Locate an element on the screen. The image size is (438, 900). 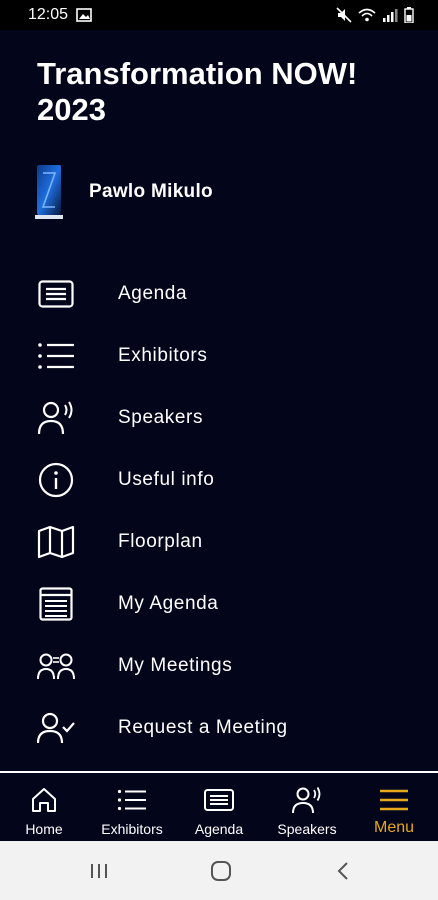
menu-item-agenda: Agenda is located at coordinates (219, 294).